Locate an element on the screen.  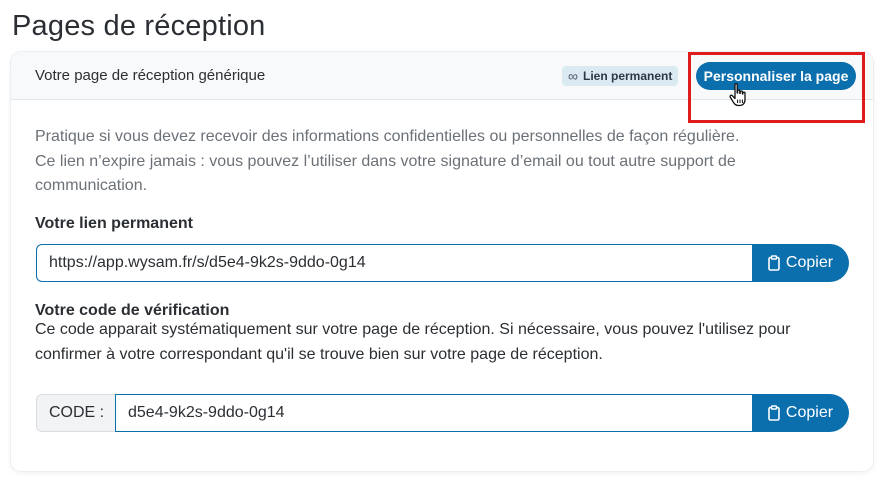
copy-code-button: Copier is located at coordinates (800, 413).